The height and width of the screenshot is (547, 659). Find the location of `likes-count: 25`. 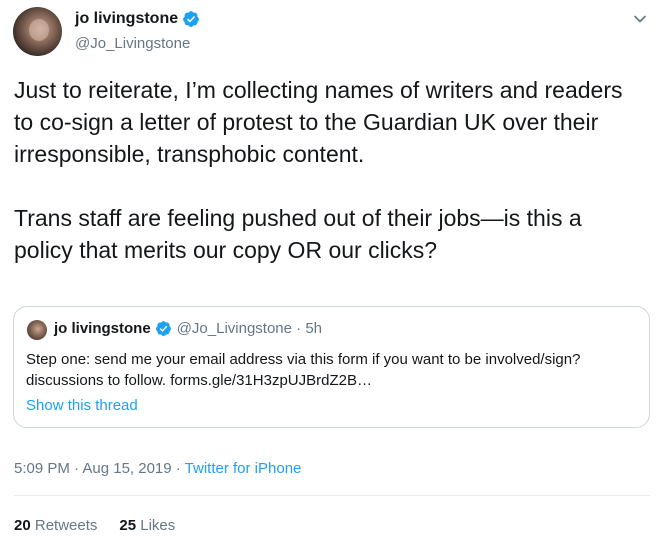

likes-count: 25 is located at coordinates (128, 525).